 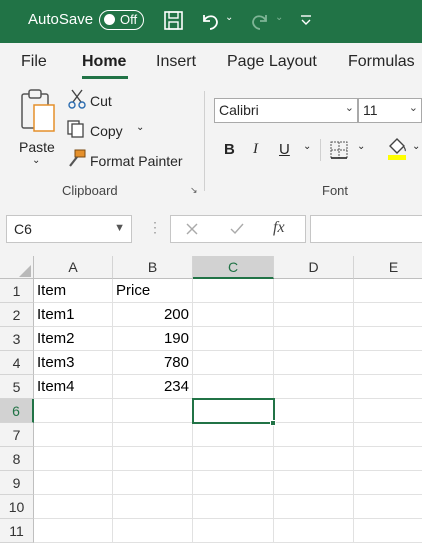 What do you see at coordinates (101, 101) in the screenshot?
I see `cut-label: Cut` at bounding box center [101, 101].